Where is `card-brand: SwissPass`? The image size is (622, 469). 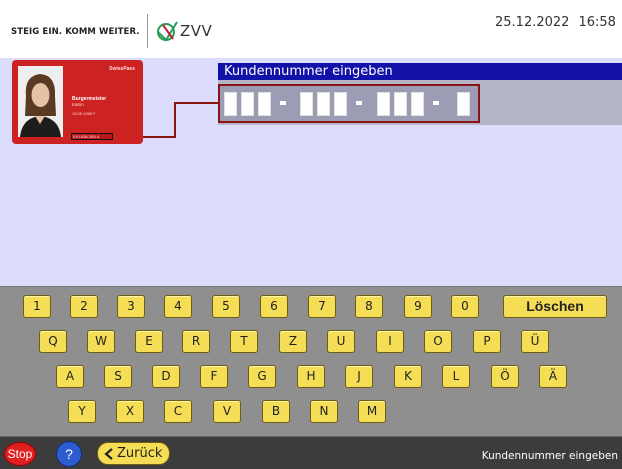
card-brand: SwissPass is located at coordinates (122, 69).